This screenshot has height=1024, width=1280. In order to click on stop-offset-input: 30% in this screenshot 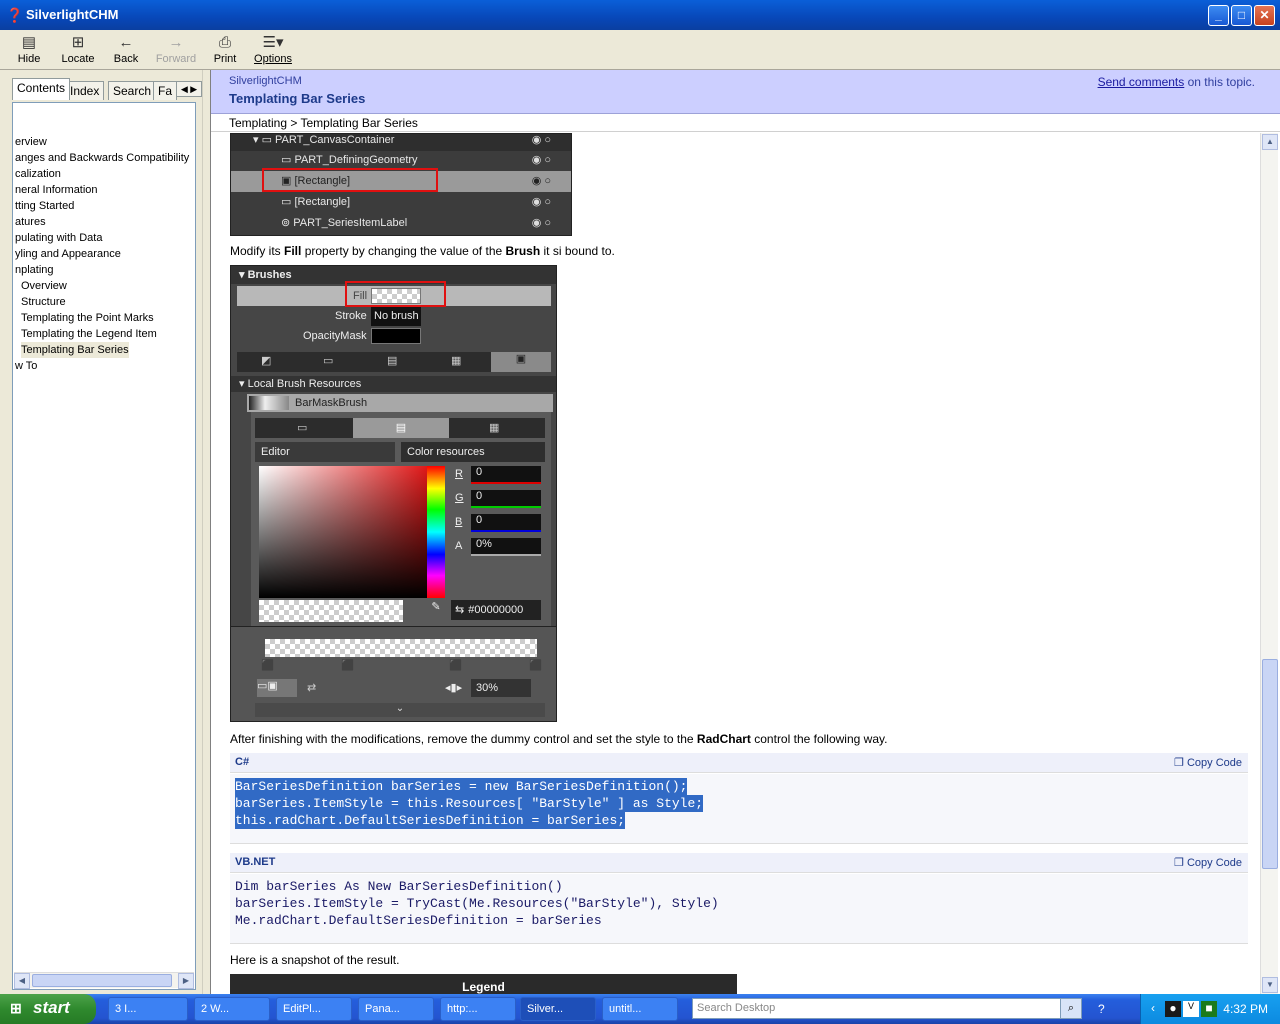, I will do `click(501, 688)`.